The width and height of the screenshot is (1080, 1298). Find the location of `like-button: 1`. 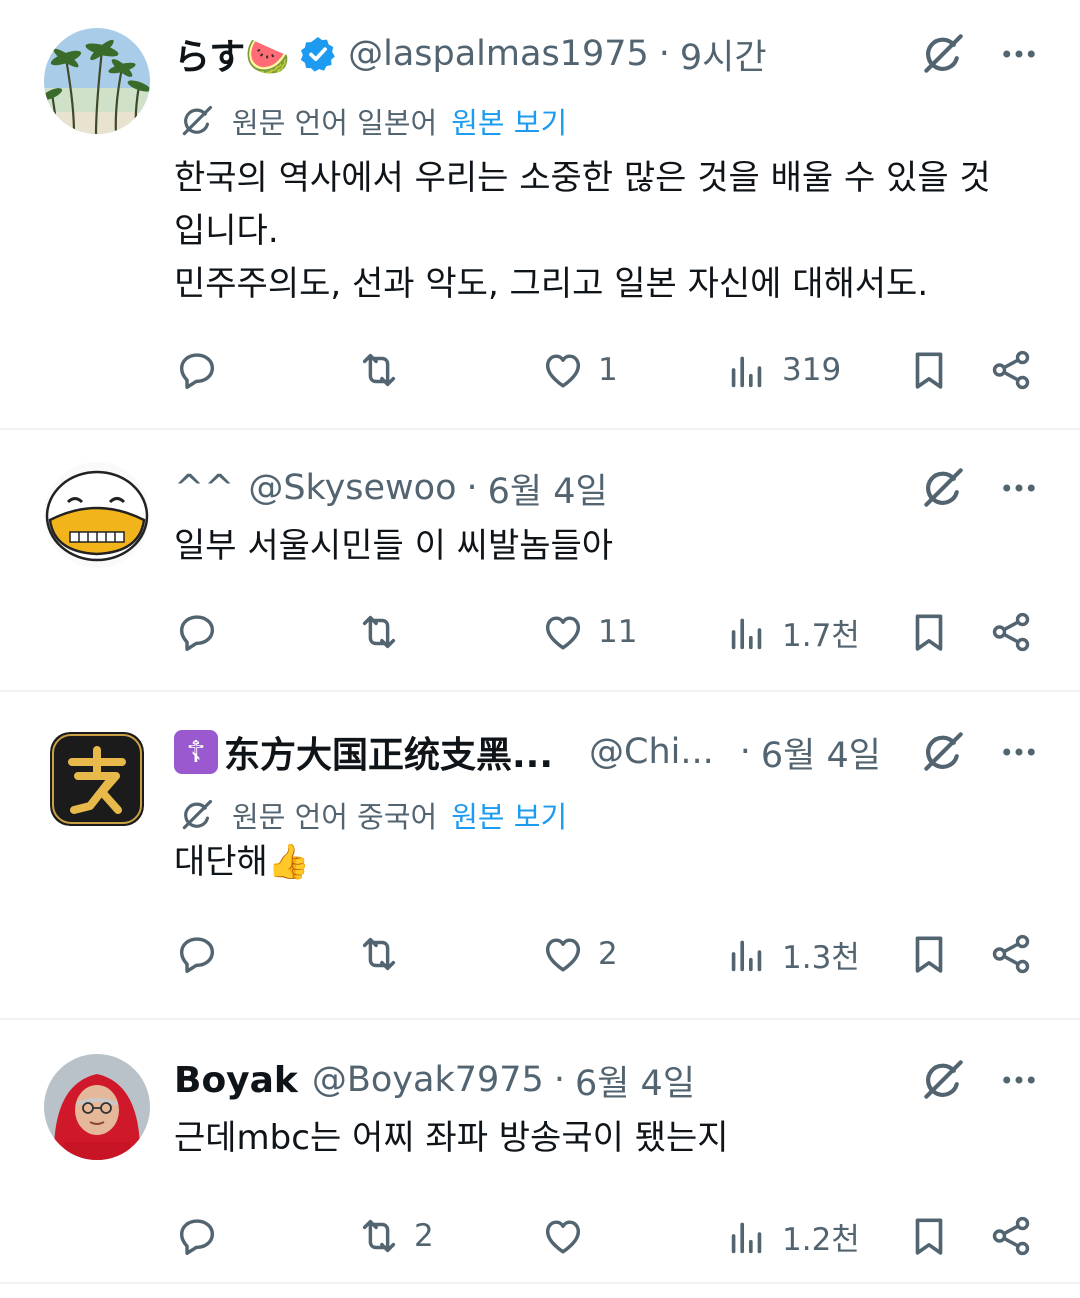

like-button: 1 is located at coordinates (579, 370).